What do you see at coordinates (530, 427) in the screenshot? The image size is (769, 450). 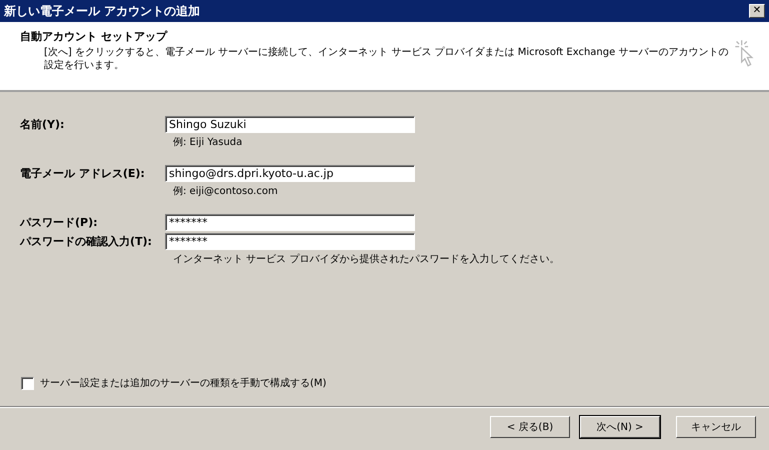 I see `dialog-button: < 戻る(B)` at bounding box center [530, 427].